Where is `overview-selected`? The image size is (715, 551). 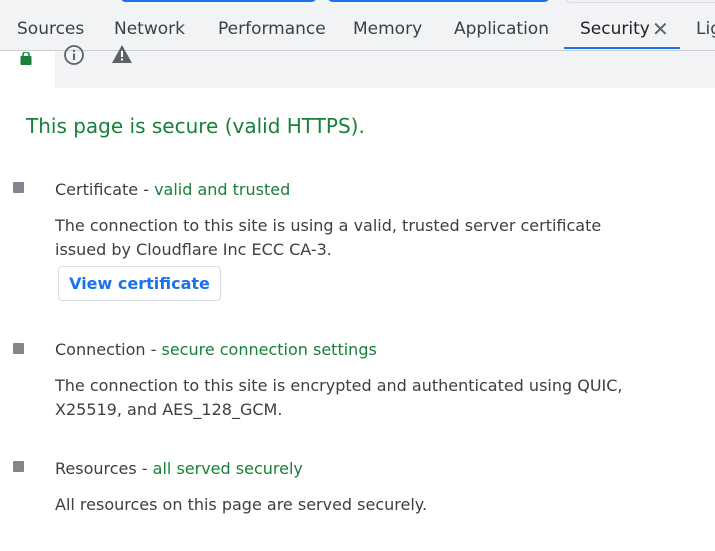
overview-selected is located at coordinates (27, 69).